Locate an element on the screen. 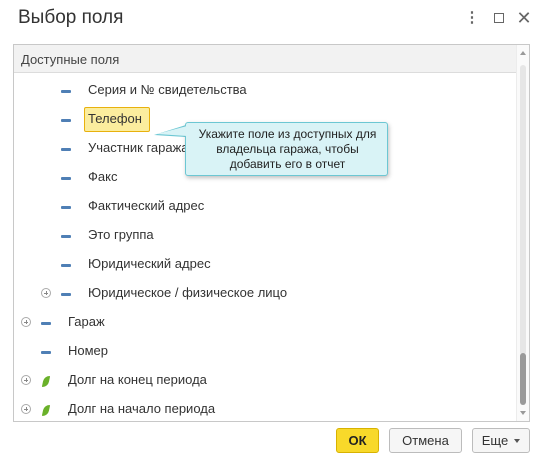 The image size is (546, 465). tree-item-label: Факс is located at coordinates (103, 176).